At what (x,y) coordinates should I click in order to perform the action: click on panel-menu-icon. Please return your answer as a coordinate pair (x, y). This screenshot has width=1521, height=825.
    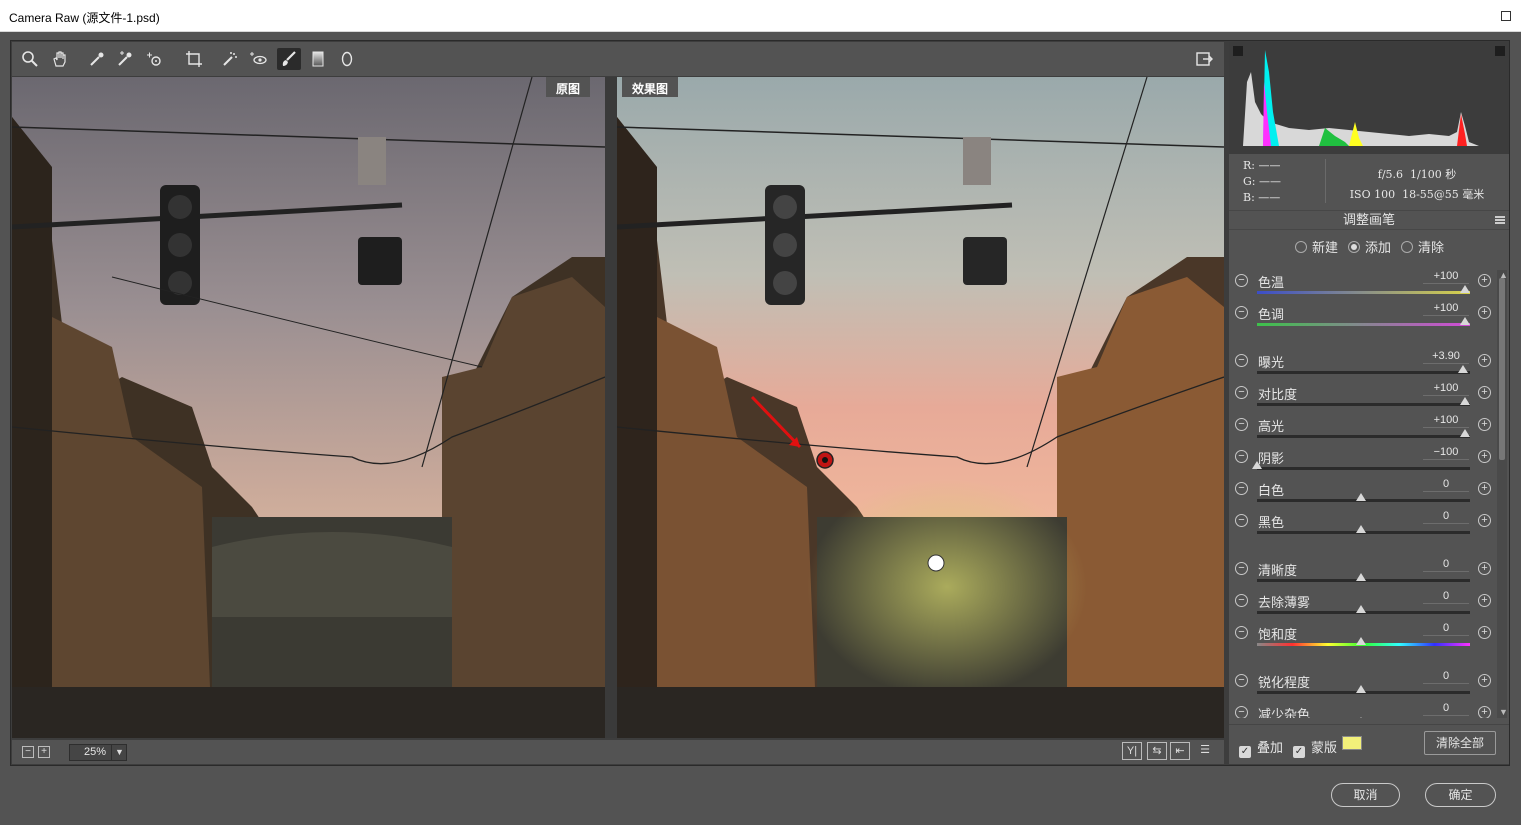
    Looking at the image, I should click on (1500, 220).